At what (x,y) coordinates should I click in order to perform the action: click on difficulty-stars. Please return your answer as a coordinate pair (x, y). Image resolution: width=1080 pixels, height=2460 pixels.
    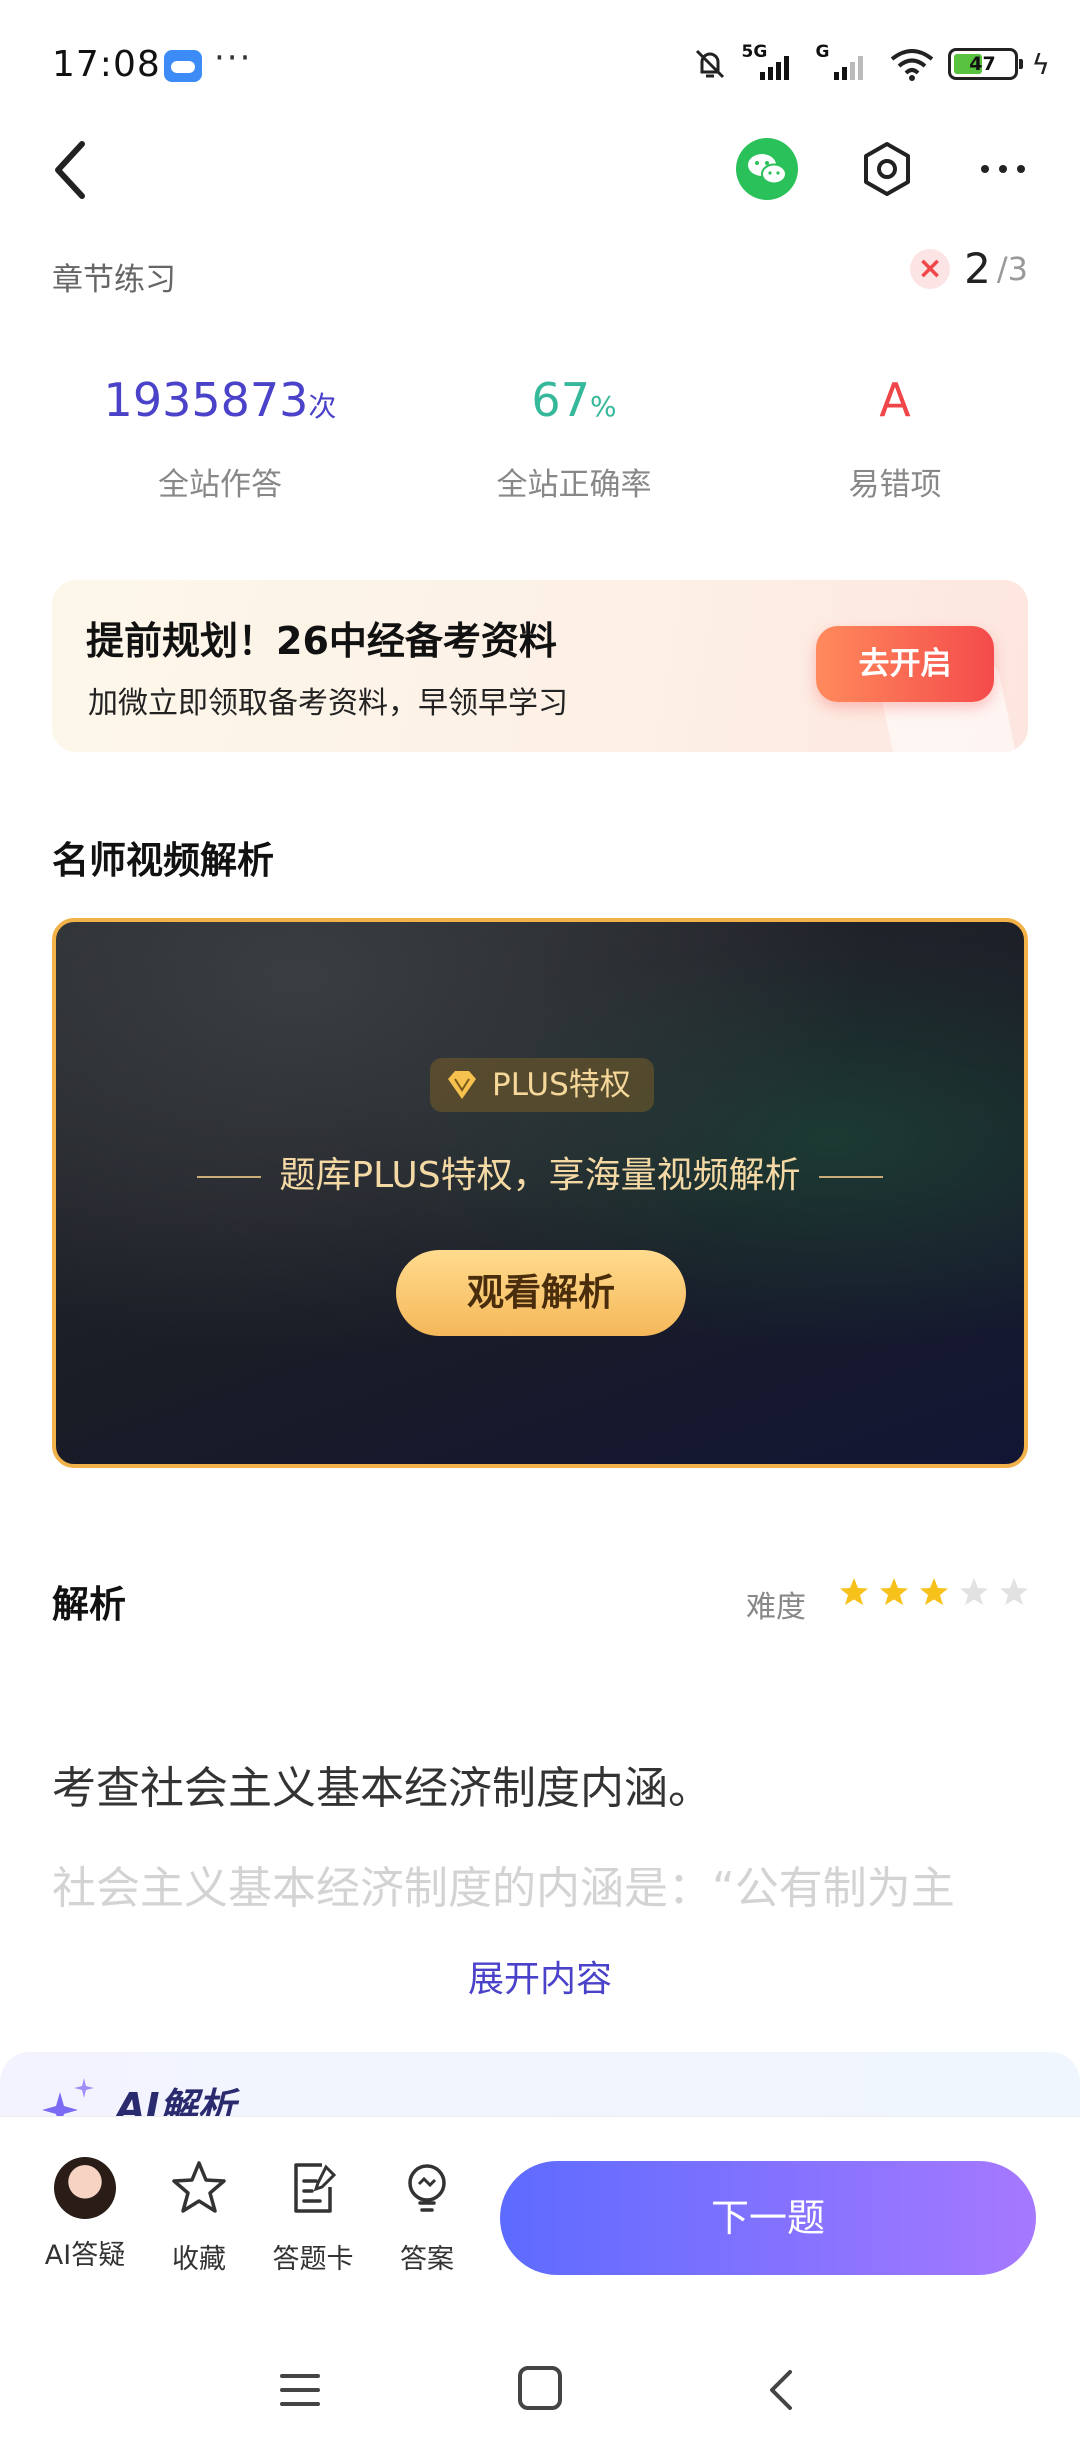
    Looking at the image, I should click on (934, 1592).